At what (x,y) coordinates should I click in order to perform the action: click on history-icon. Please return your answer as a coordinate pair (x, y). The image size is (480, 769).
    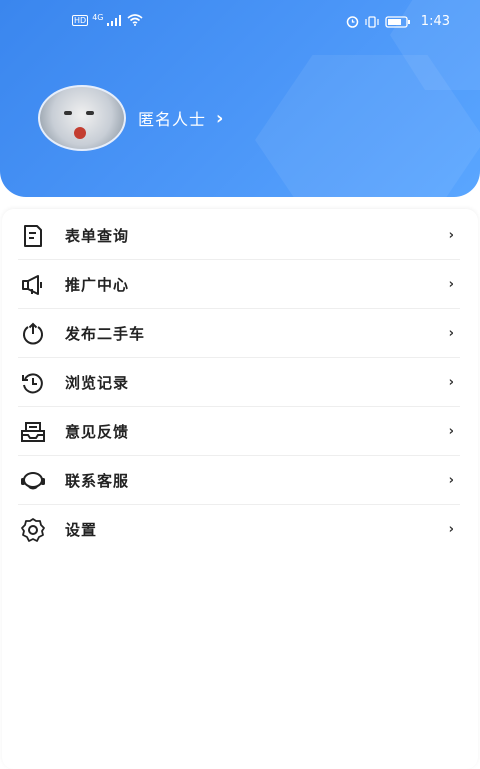
    Looking at the image, I should click on (32, 383).